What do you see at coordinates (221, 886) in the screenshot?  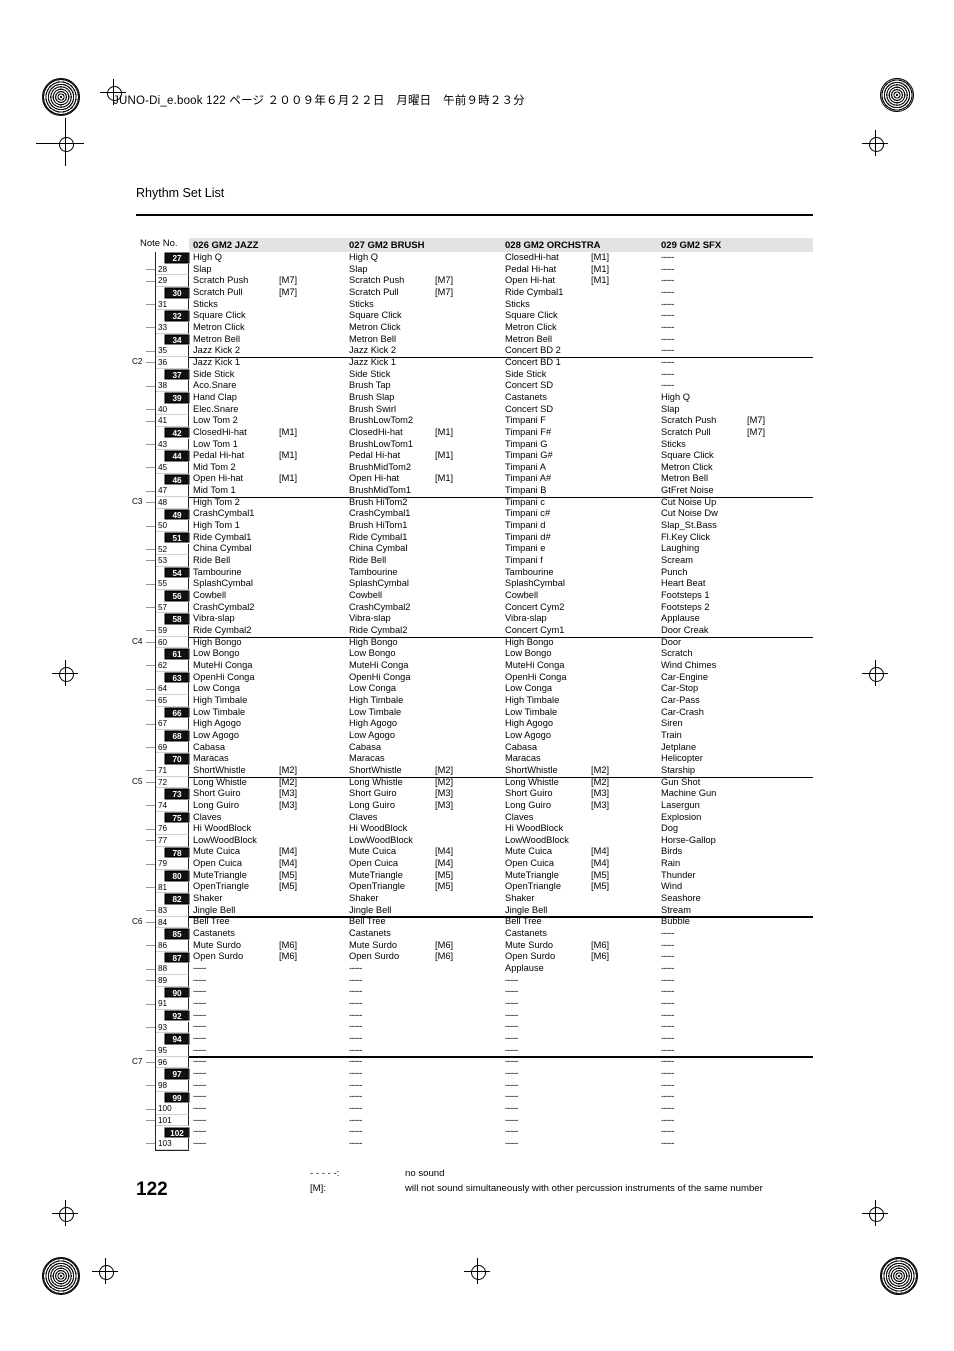 I see `instrument-name: OpenTriangle` at bounding box center [221, 886].